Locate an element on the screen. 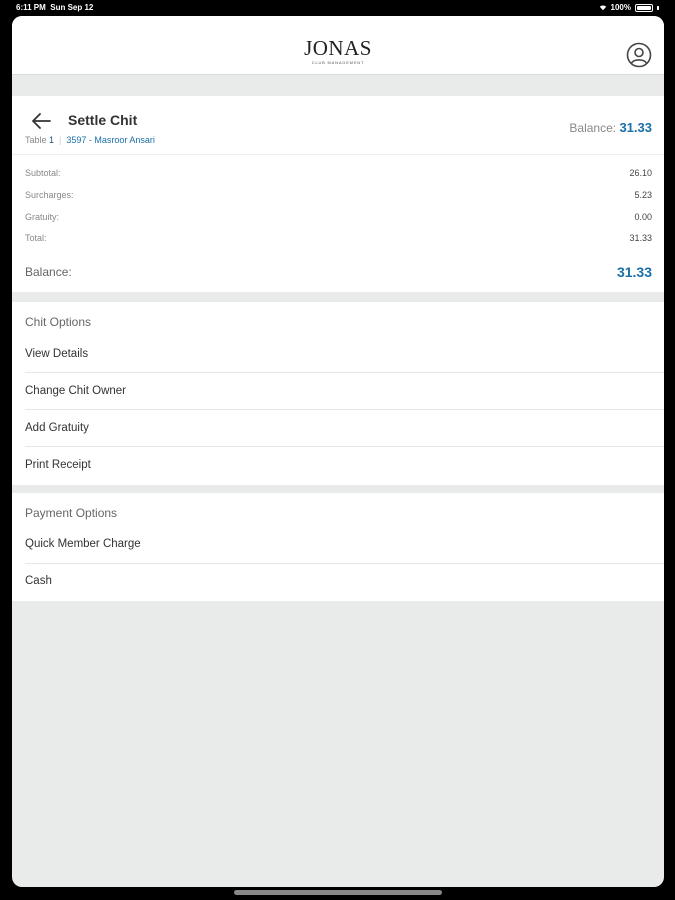  cash-option: Cash is located at coordinates (338, 582).